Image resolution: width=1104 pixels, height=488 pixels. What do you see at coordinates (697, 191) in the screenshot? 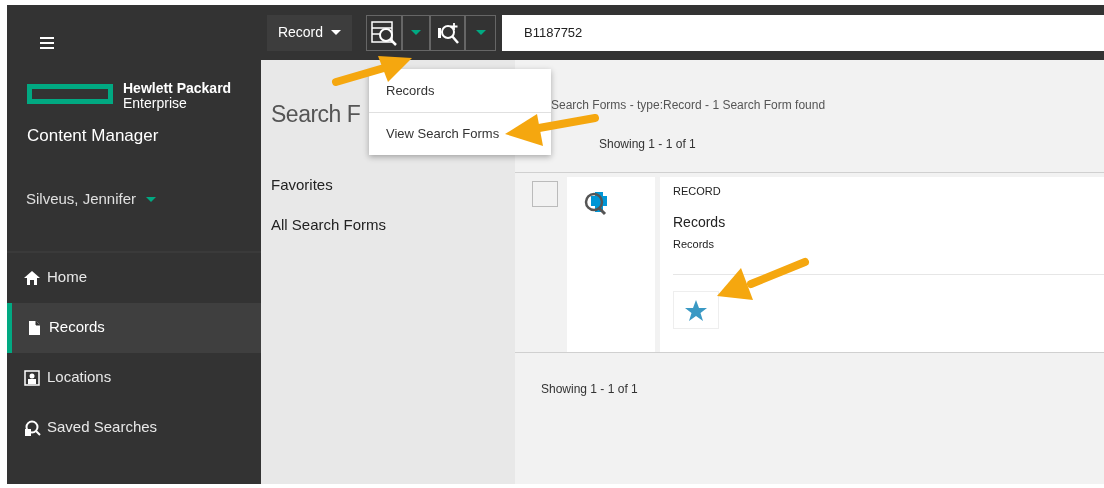
I see `record-type: RECORD` at bounding box center [697, 191].